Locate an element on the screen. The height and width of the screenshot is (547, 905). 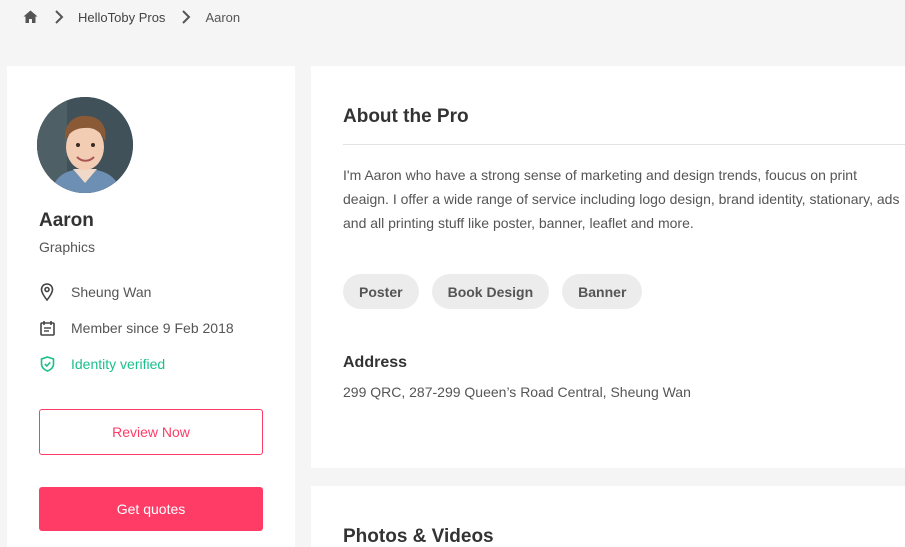
avatar is located at coordinates (85, 145).